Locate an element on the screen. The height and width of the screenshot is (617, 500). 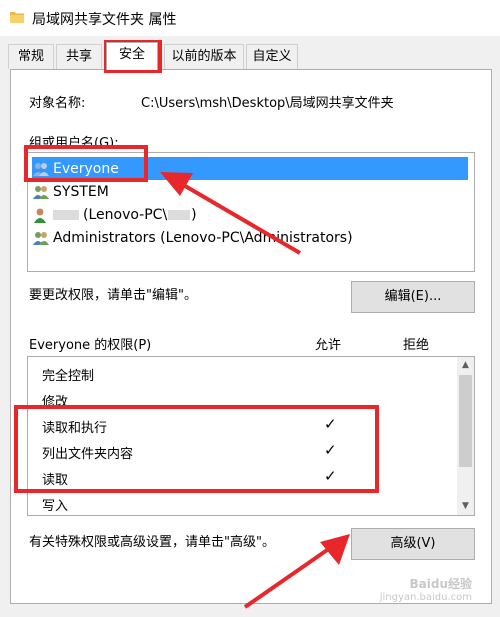
user-name: (Lenovo-PC\ is located at coordinates (125, 214).